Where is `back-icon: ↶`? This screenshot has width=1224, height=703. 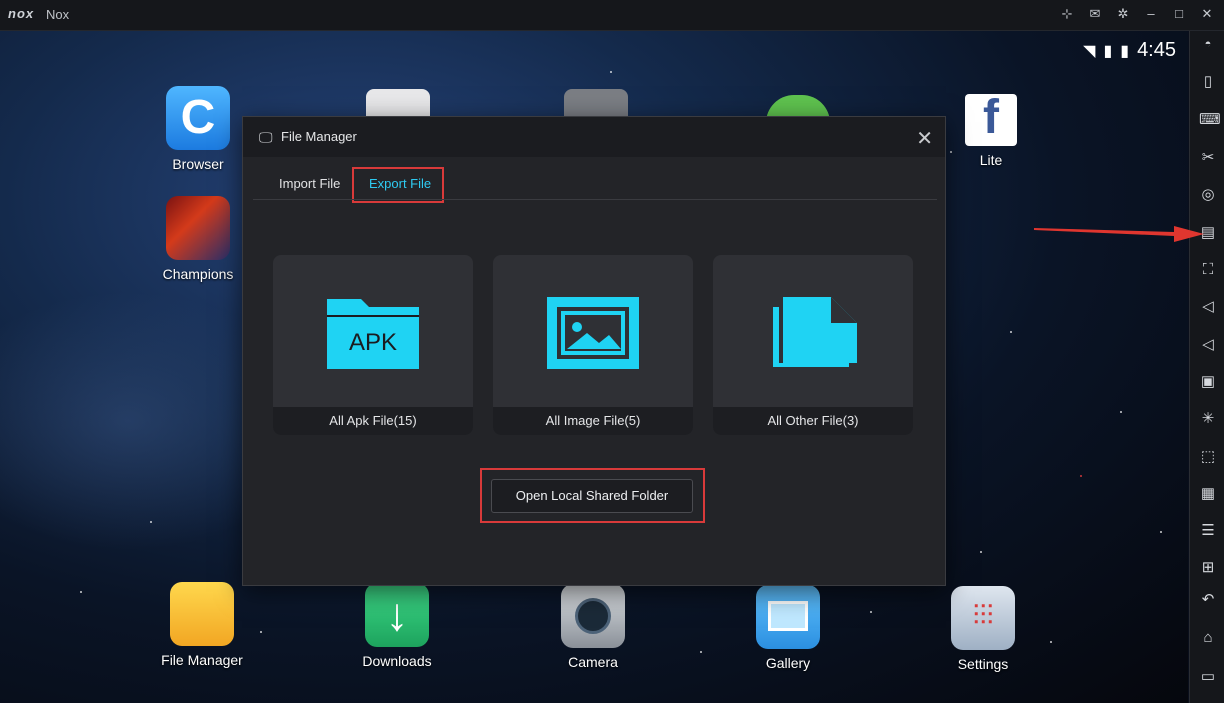
back-icon: ↶ is located at coordinates (1208, 600).